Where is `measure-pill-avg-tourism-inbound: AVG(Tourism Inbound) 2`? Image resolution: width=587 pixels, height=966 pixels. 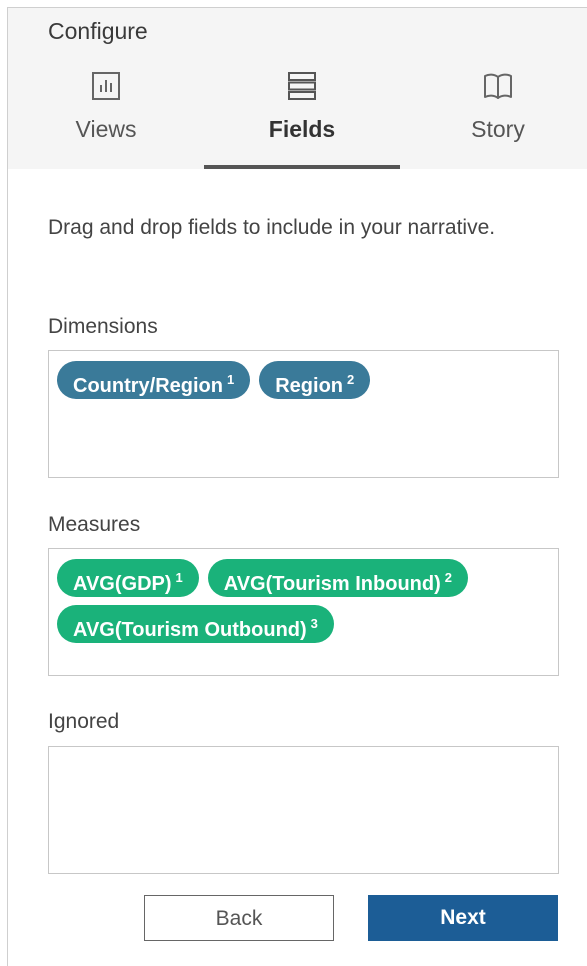
measure-pill-avg-tourism-inbound: AVG(Tourism Inbound) 2 is located at coordinates (337, 578).